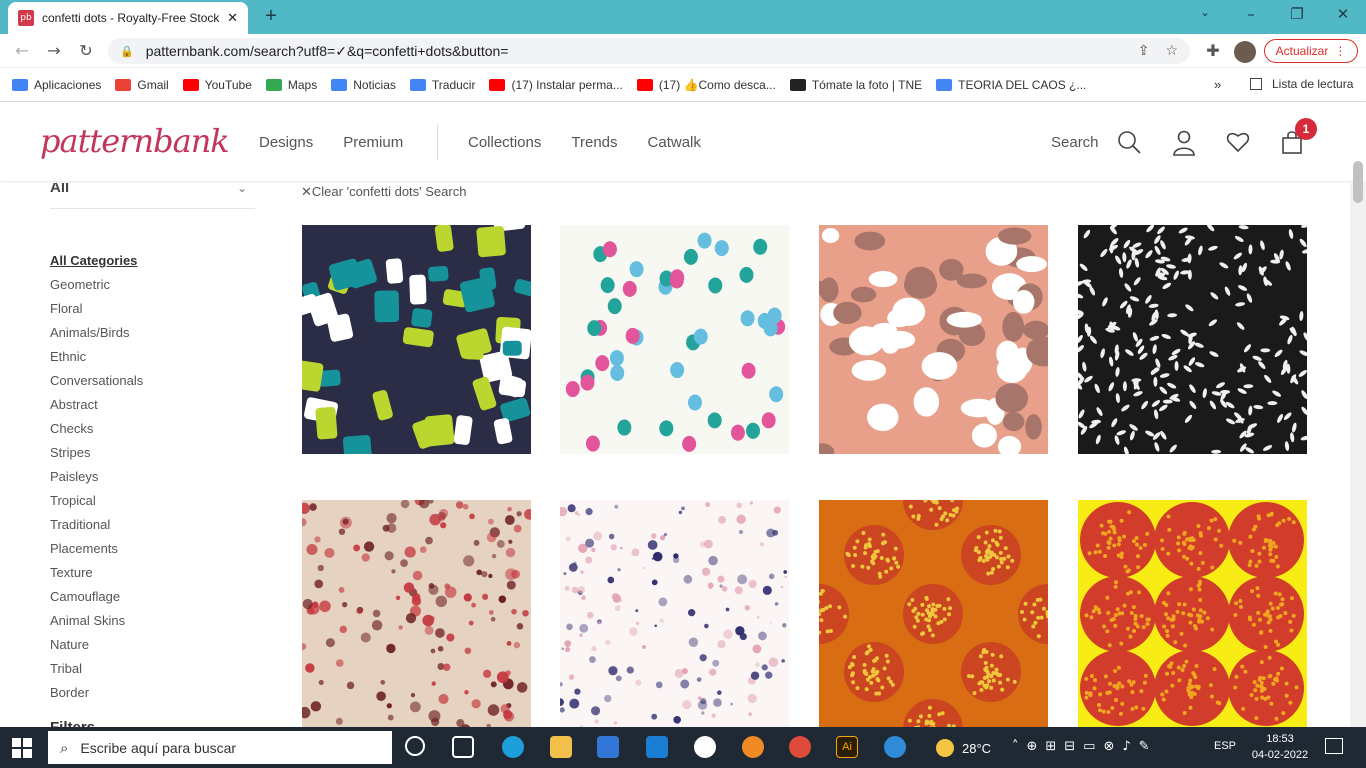  What do you see at coordinates (96, 501) in the screenshot?
I see `category-link: Tropical` at bounding box center [96, 501].